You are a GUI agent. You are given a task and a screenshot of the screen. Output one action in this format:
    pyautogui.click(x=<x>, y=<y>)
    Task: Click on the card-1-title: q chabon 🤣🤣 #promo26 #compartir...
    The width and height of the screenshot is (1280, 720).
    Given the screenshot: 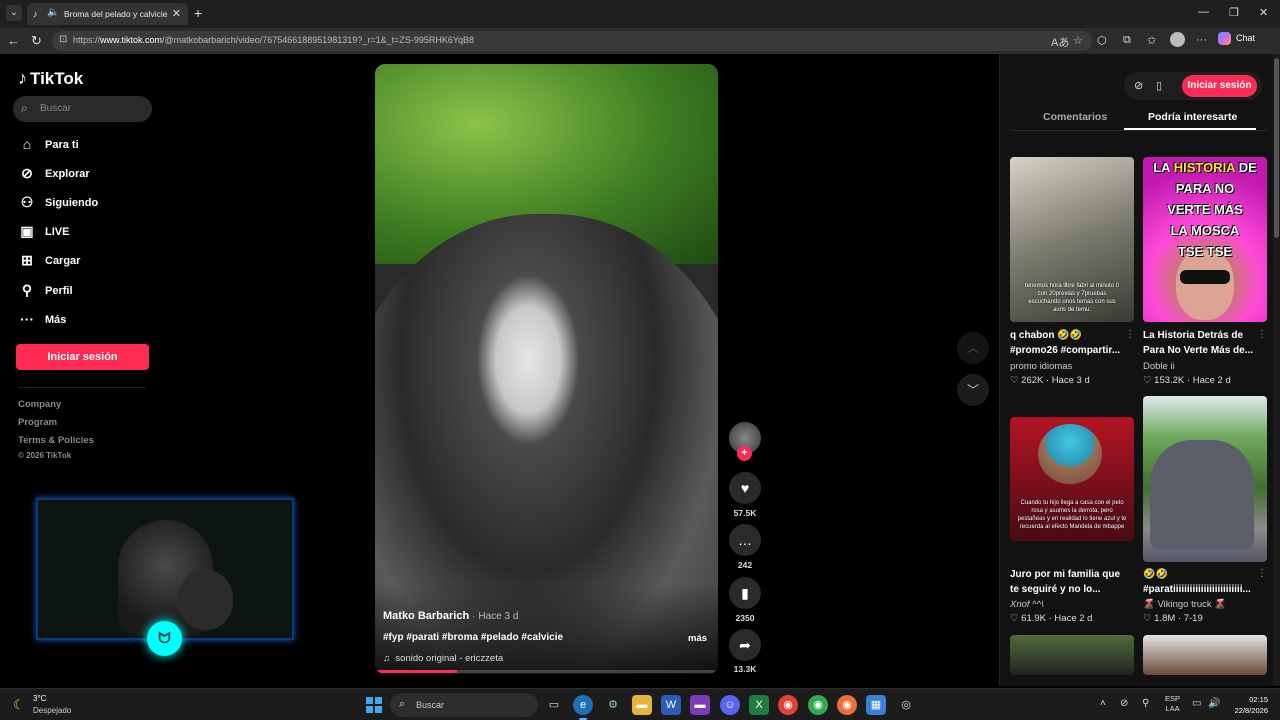 What is the action you would take?
    pyautogui.click(x=1072, y=343)
    